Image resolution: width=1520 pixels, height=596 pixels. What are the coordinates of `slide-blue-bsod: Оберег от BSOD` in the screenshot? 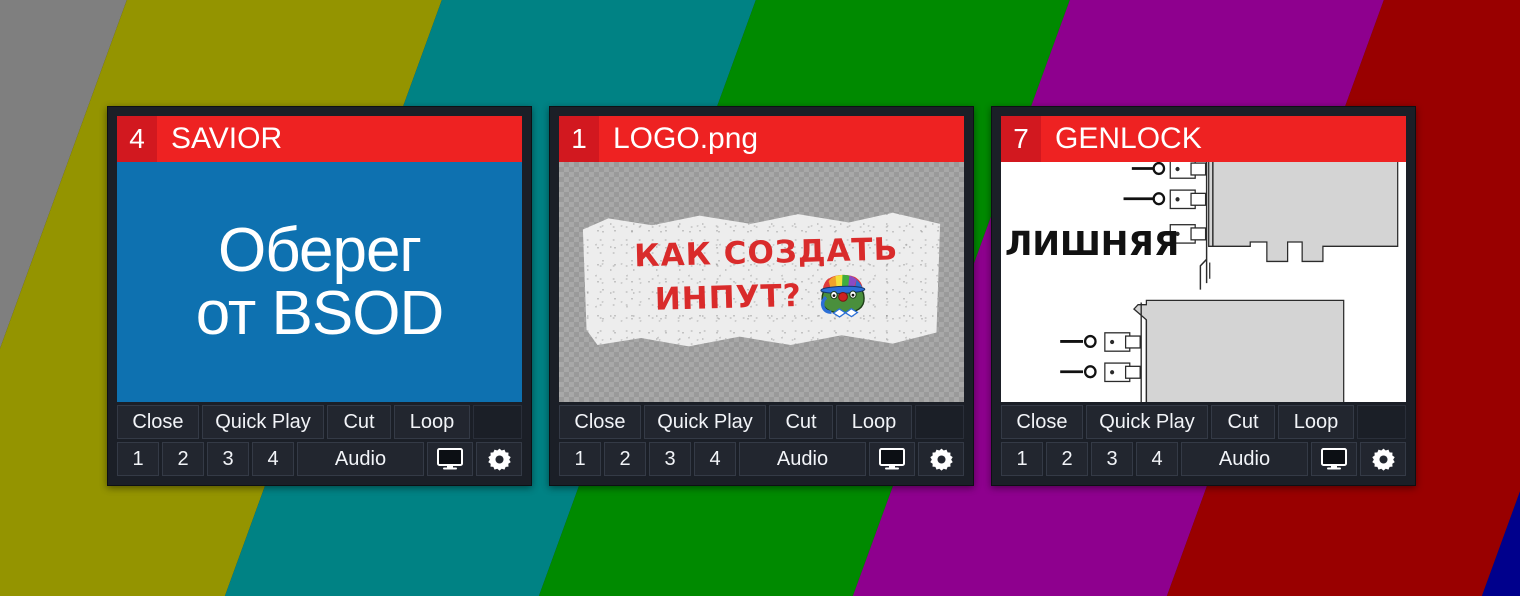 It's located at (319, 282).